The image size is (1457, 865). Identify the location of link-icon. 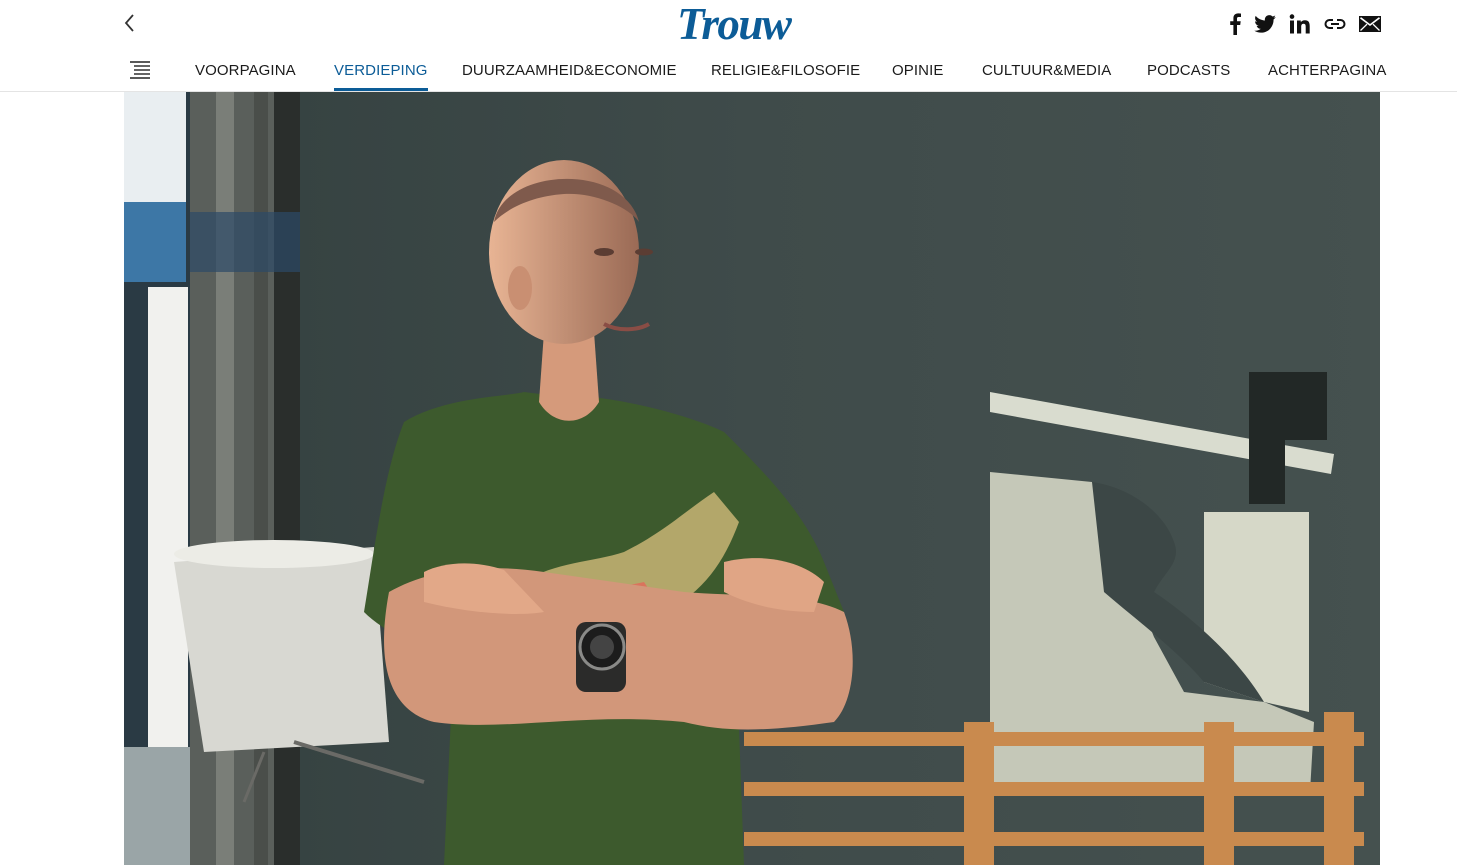
(1335, 24).